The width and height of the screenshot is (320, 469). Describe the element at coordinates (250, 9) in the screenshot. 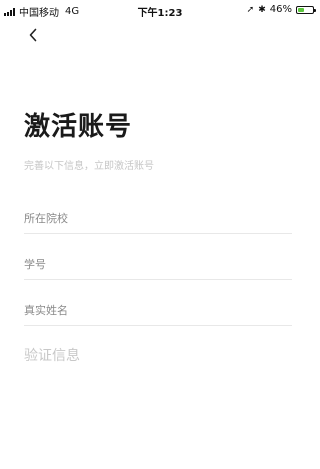

I see `location-icon: ➚` at that location.